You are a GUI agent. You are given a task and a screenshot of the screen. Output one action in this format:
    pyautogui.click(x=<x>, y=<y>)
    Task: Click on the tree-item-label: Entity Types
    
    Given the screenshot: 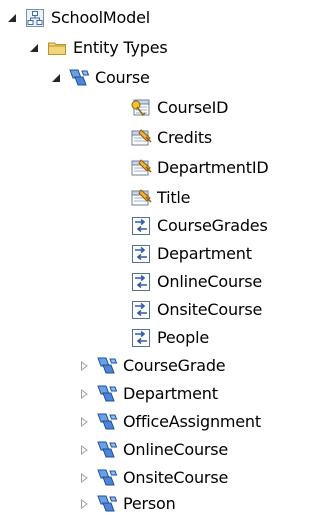 What is the action you would take?
    pyautogui.click(x=120, y=47)
    